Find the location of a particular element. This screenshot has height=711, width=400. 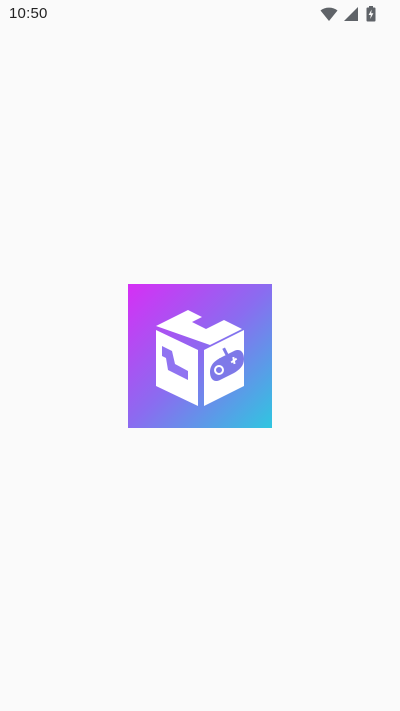

app-logo is located at coordinates (200, 356).